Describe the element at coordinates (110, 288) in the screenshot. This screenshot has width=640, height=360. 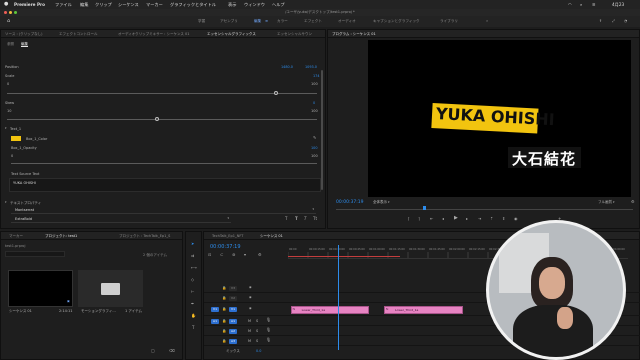
I see `project-item-thumb-bin` at that location.